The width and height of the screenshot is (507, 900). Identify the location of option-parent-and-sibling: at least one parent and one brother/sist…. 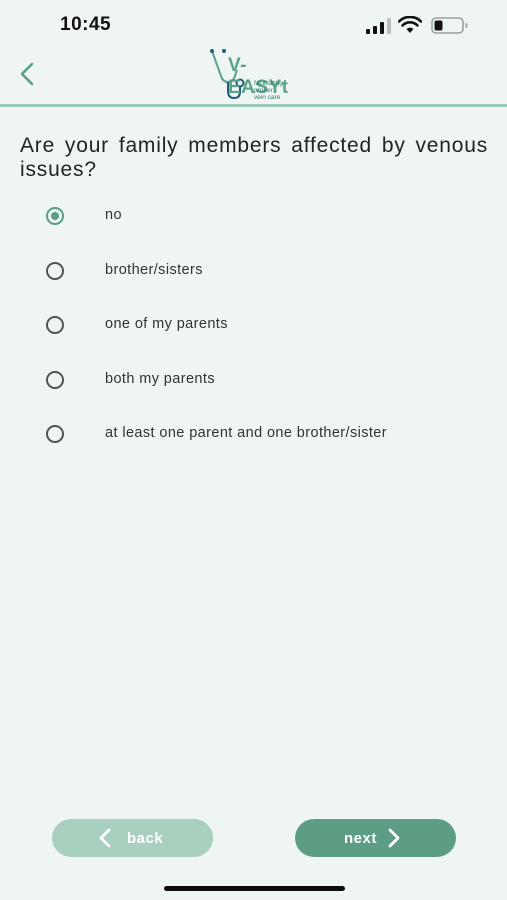
(264, 435).